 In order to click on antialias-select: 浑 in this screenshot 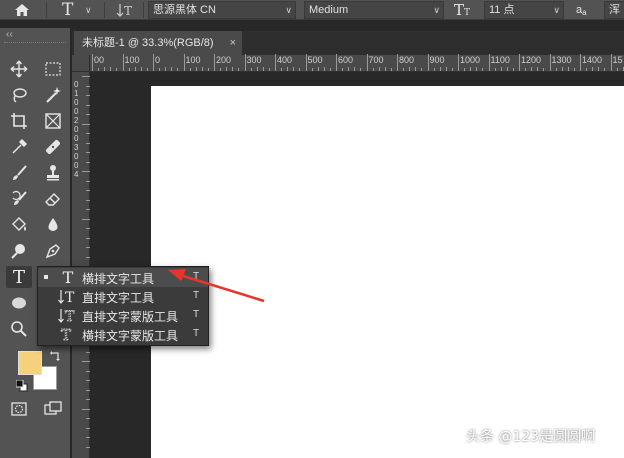, I will do `click(614, 10)`.